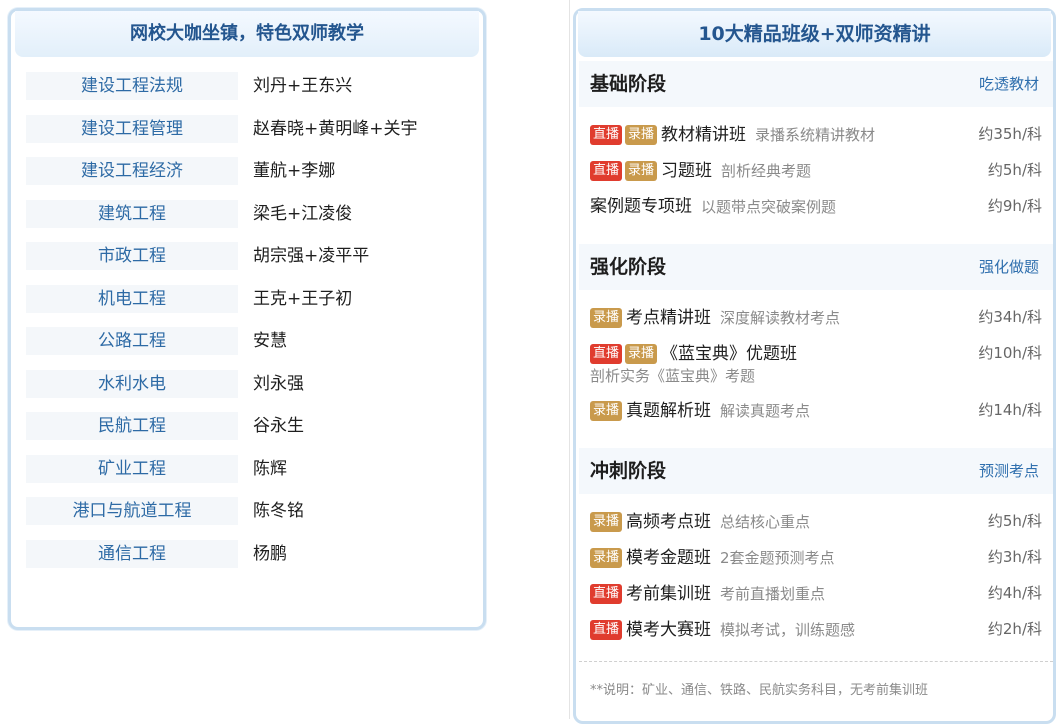 The height and width of the screenshot is (724, 1062). What do you see at coordinates (311, 256) in the screenshot?
I see `teacher-names: 胡宗强+凌平平` at bounding box center [311, 256].